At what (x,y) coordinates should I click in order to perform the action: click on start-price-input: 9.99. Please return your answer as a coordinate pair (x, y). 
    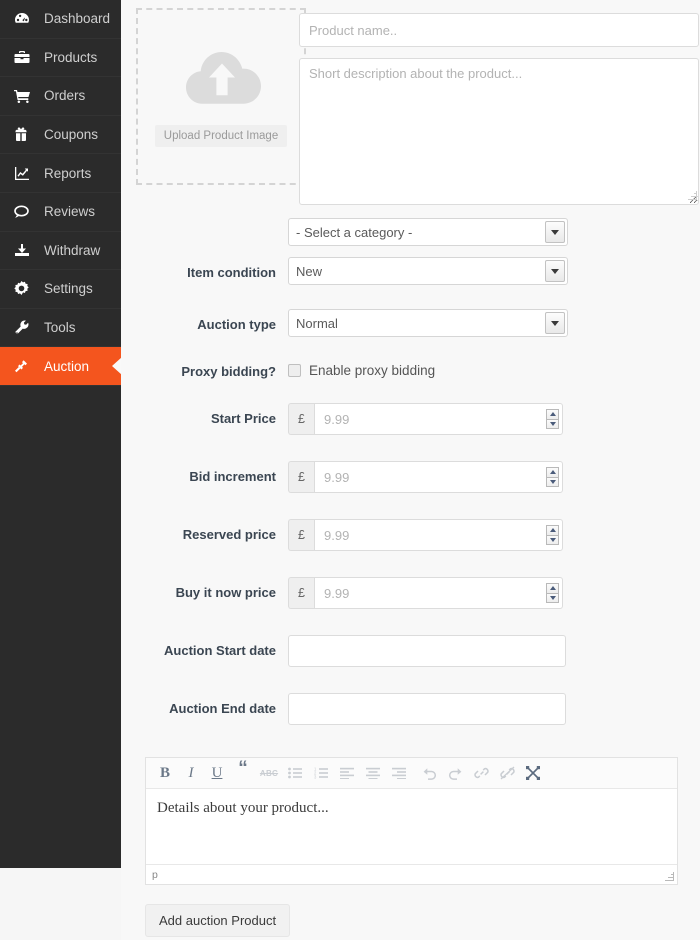
    Looking at the image, I should click on (438, 419).